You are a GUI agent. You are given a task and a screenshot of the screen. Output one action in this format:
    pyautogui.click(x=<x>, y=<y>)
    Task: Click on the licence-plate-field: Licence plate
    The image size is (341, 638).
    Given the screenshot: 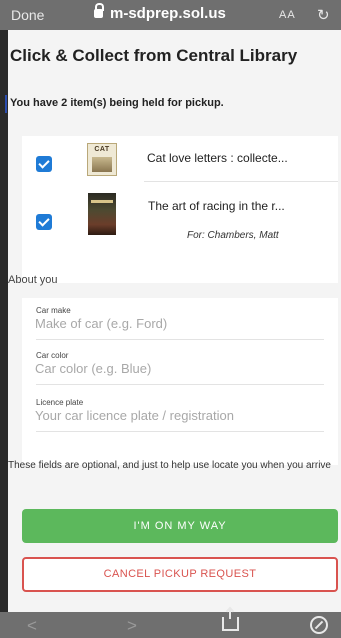 What is the action you would take?
    pyautogui.click(x=180, y=415)
    